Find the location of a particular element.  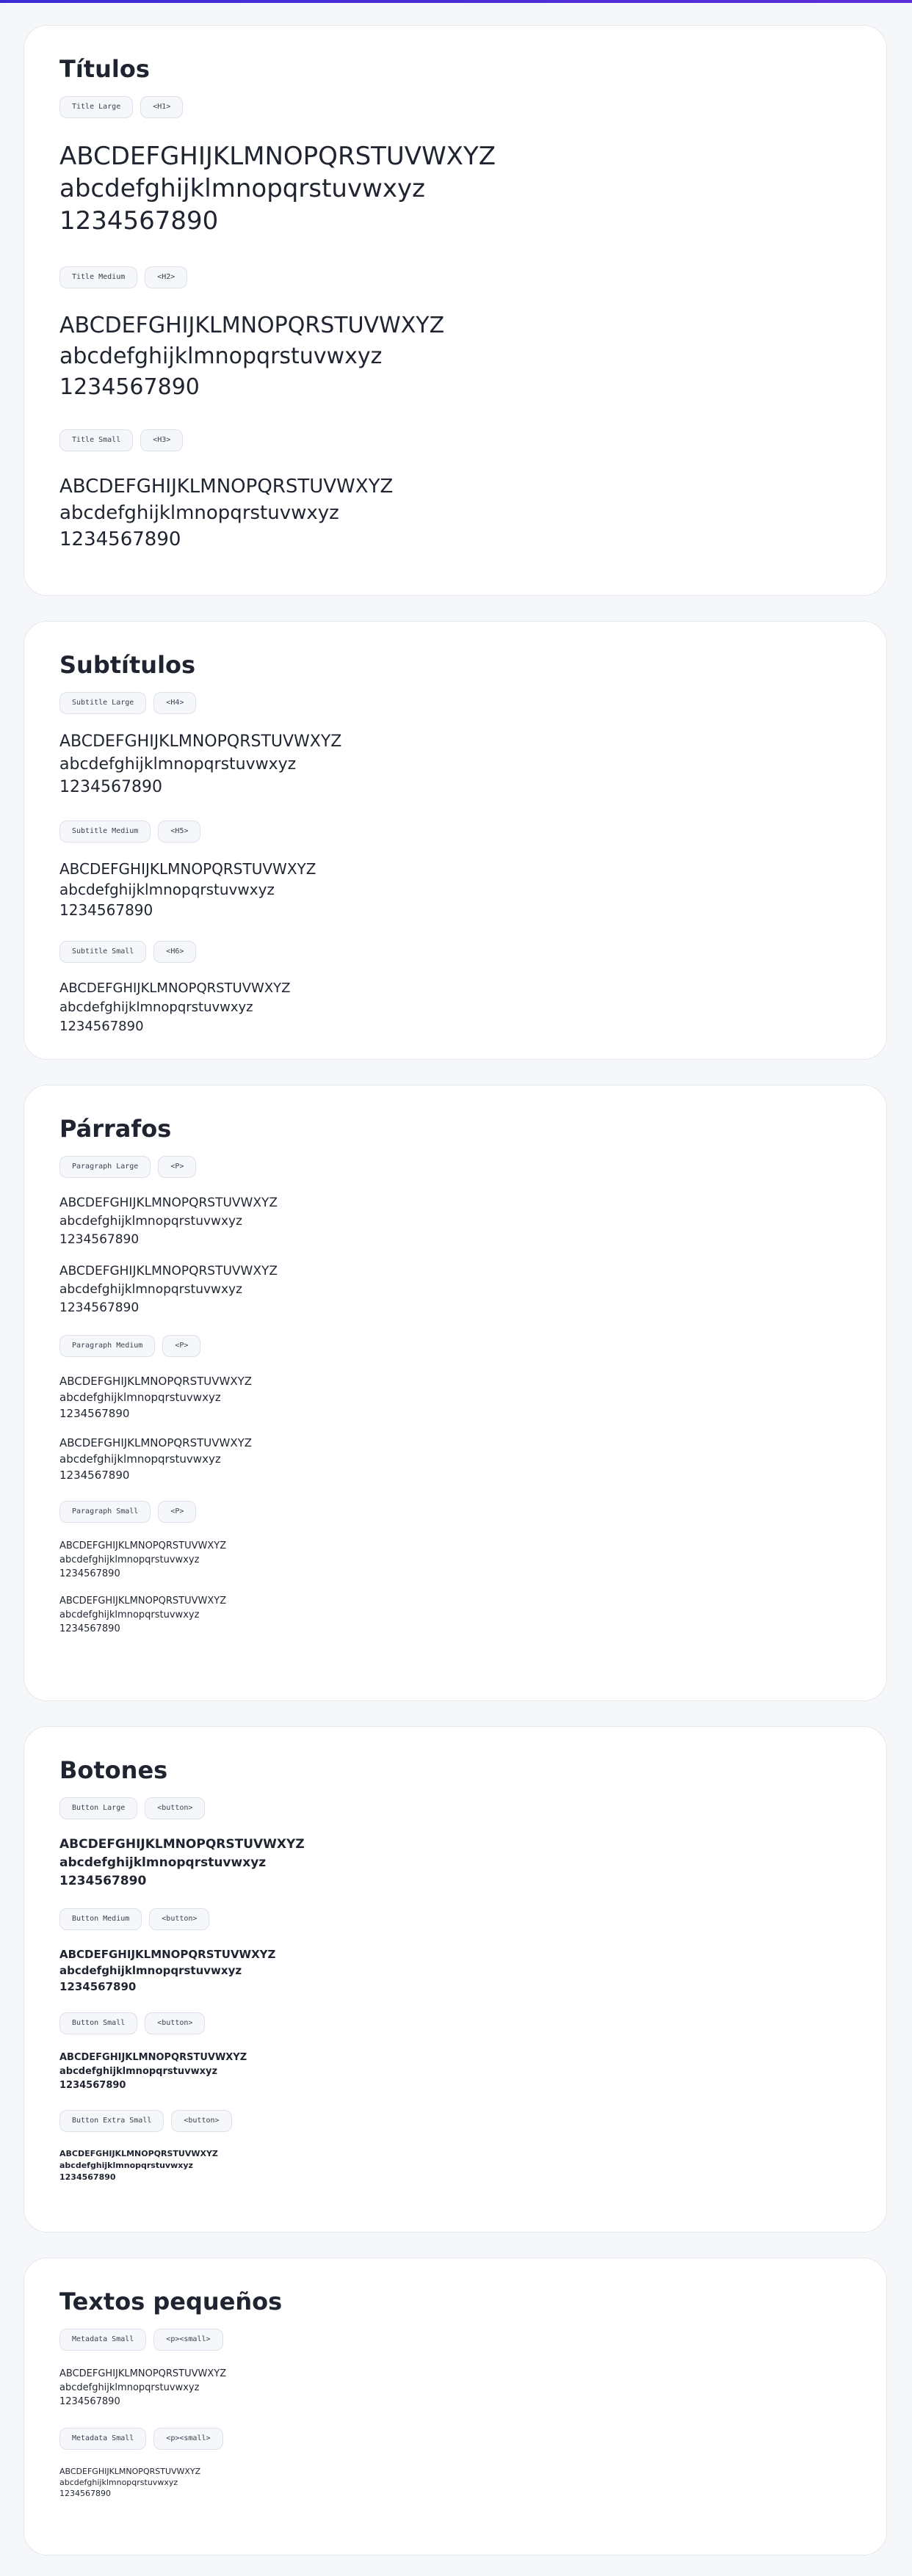

html-tag-badge: <H1> is located at coordinates (162, 107).